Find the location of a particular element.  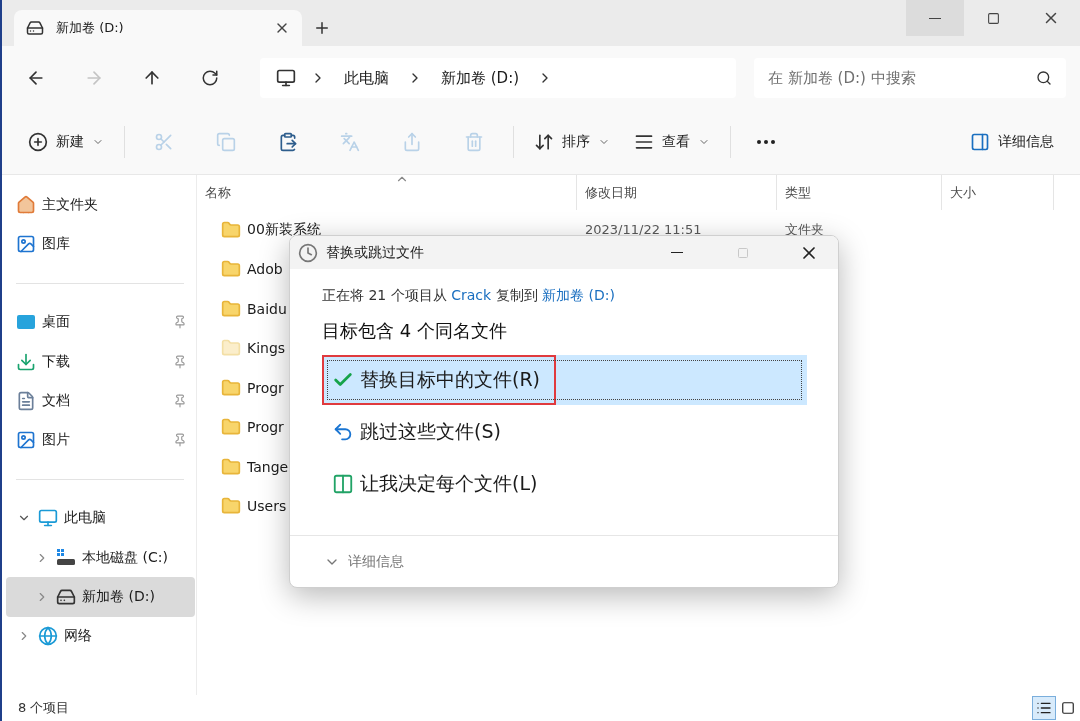

details-toggle: 详细信息 is located at coordinates (364, 561).